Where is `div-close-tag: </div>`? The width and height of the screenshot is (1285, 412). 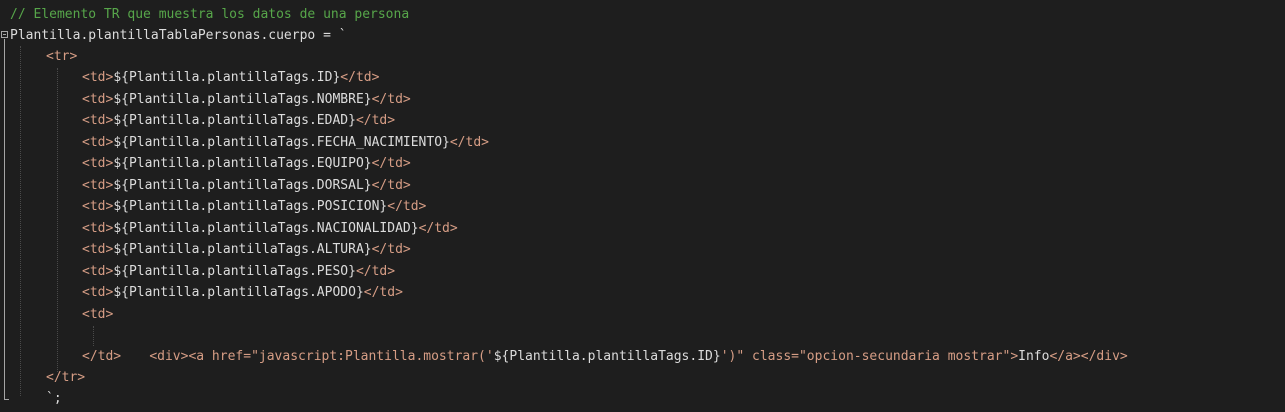 div-close-tag: </div> is located at coordinates (1104, 356).